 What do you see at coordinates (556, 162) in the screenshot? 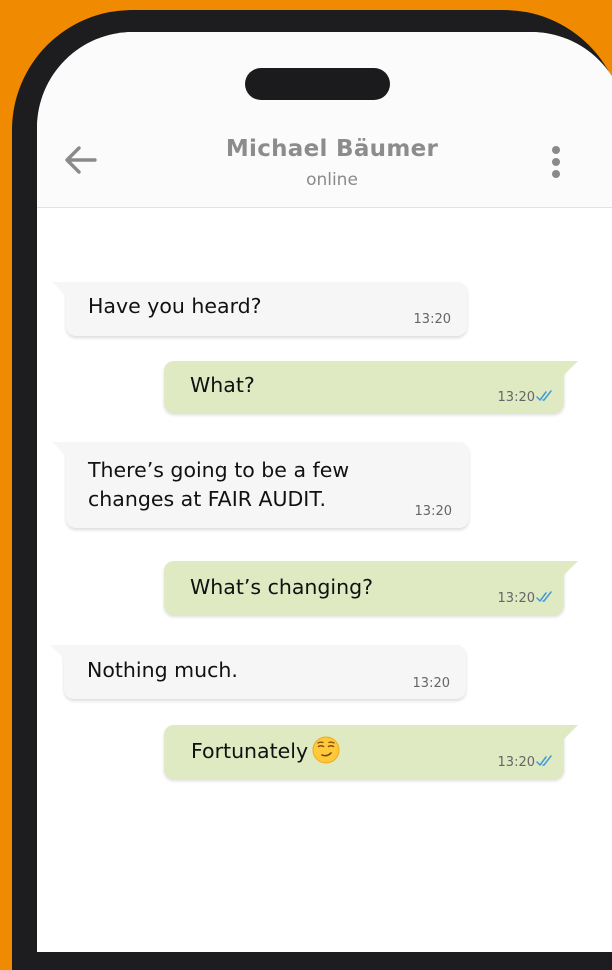
I see `more-options-icon` at bounding box center [556, 162].